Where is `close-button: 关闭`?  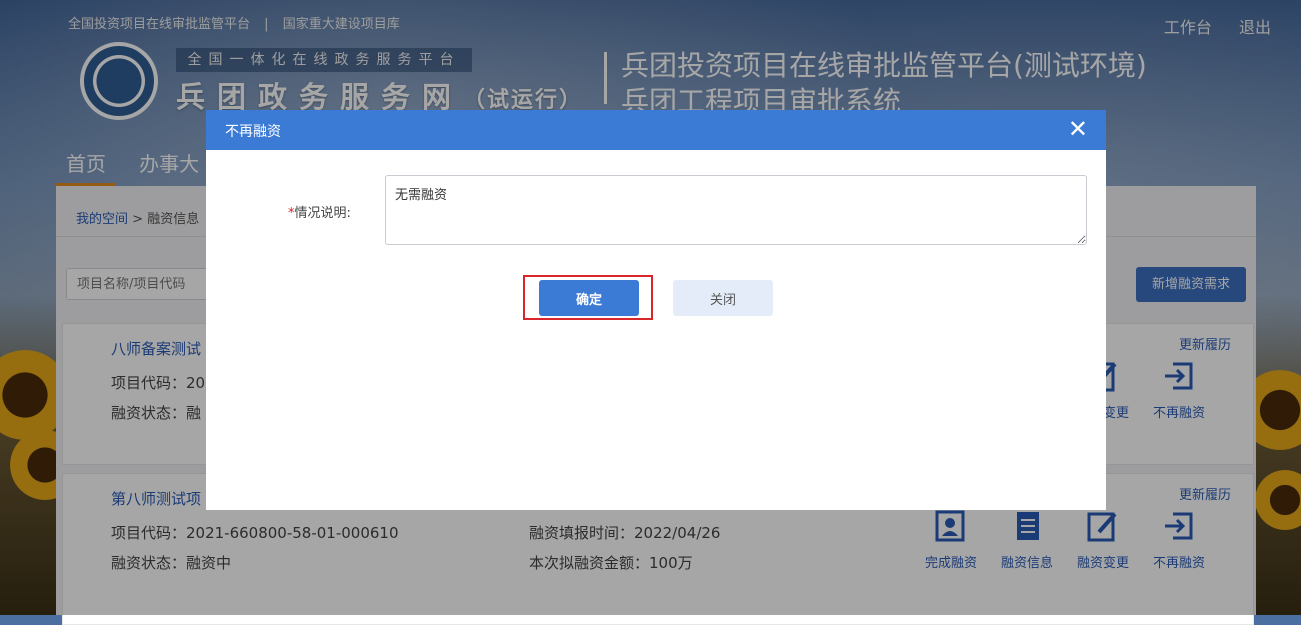 close-button: 关闭 is located at coordinates (723, 298).